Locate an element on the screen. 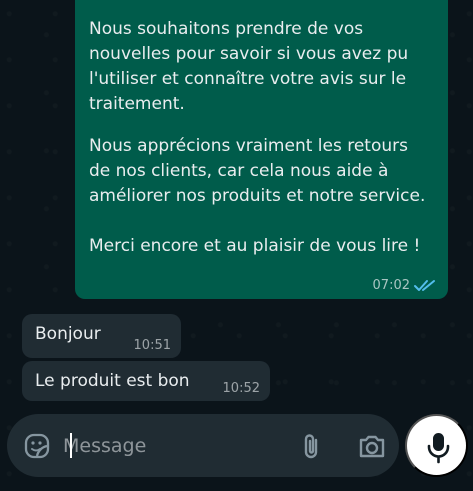  microphone-button is located at coordinates (436, 445).